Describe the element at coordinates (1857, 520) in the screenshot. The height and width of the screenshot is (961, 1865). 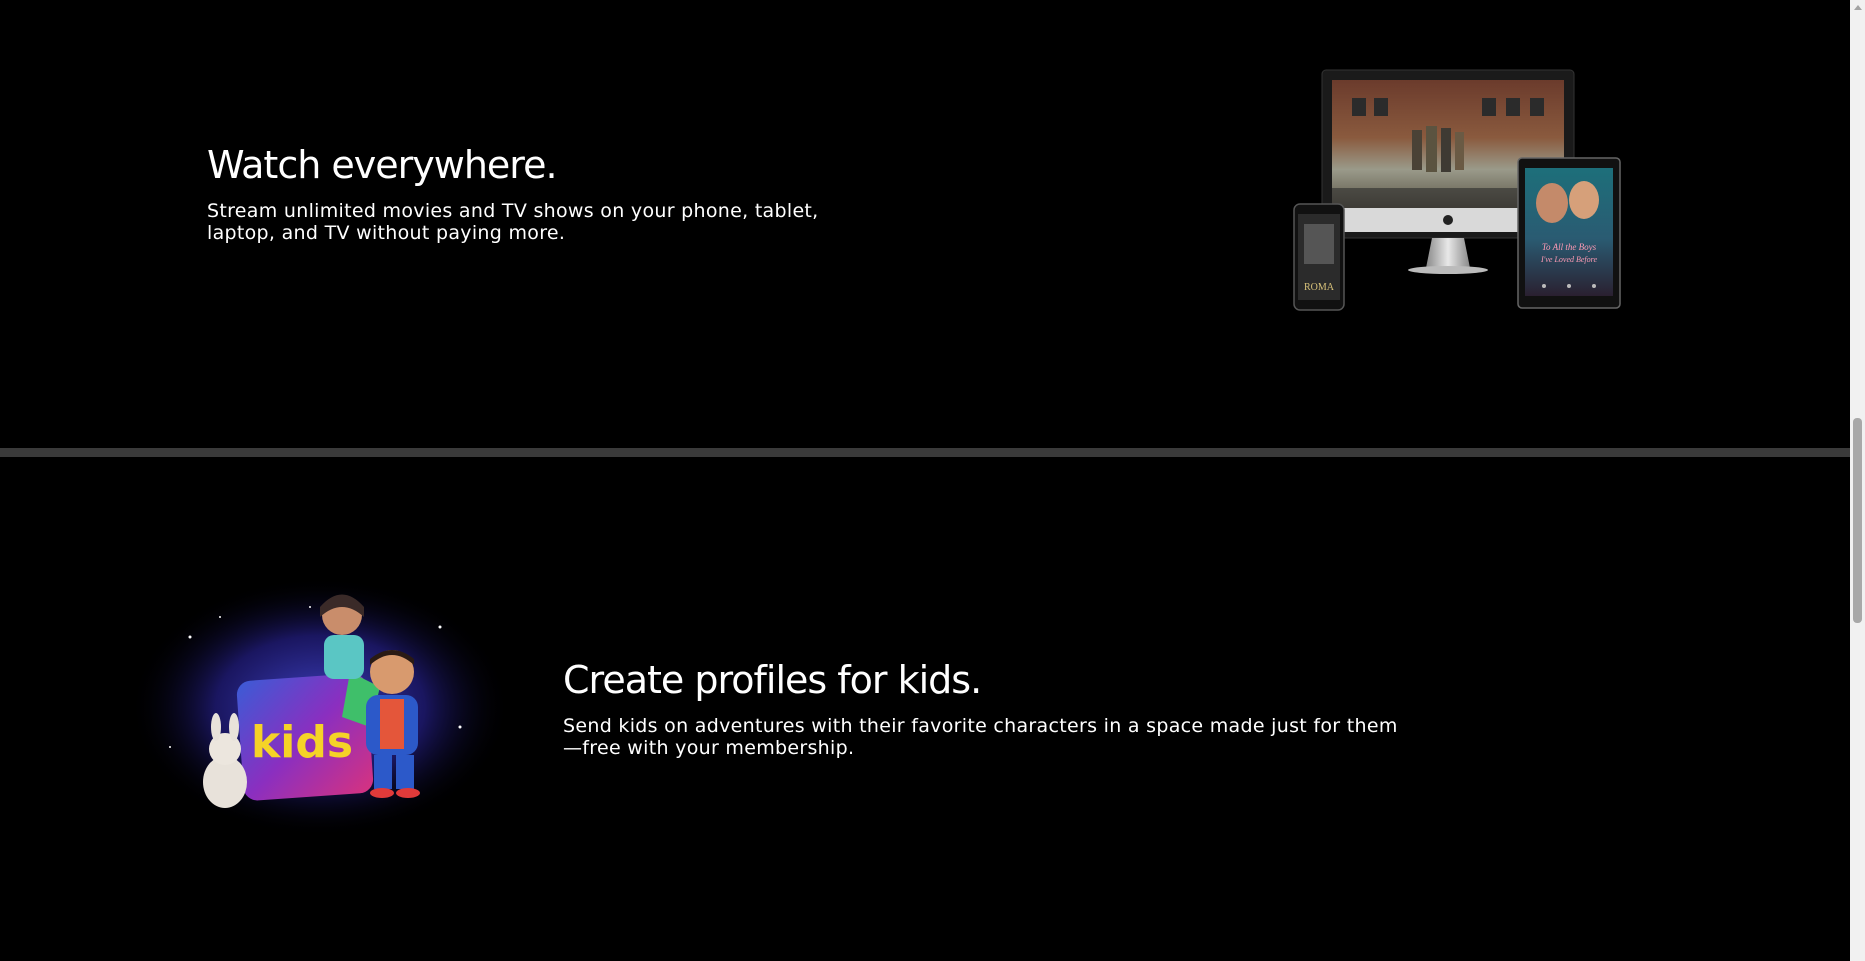
I see `scrollbar-thumb` at that location.